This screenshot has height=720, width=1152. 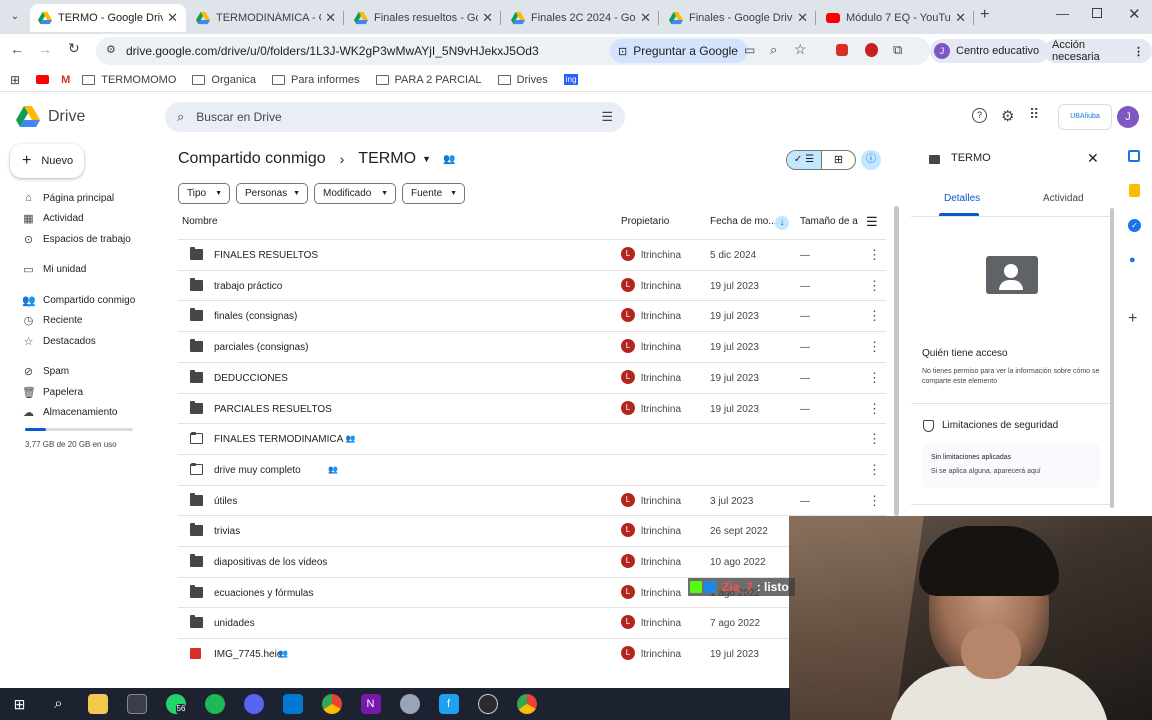 What do you see at coordinates (292, 704) in the screenshot?
I see `vscode-icon` at bounding box center [292, 704].